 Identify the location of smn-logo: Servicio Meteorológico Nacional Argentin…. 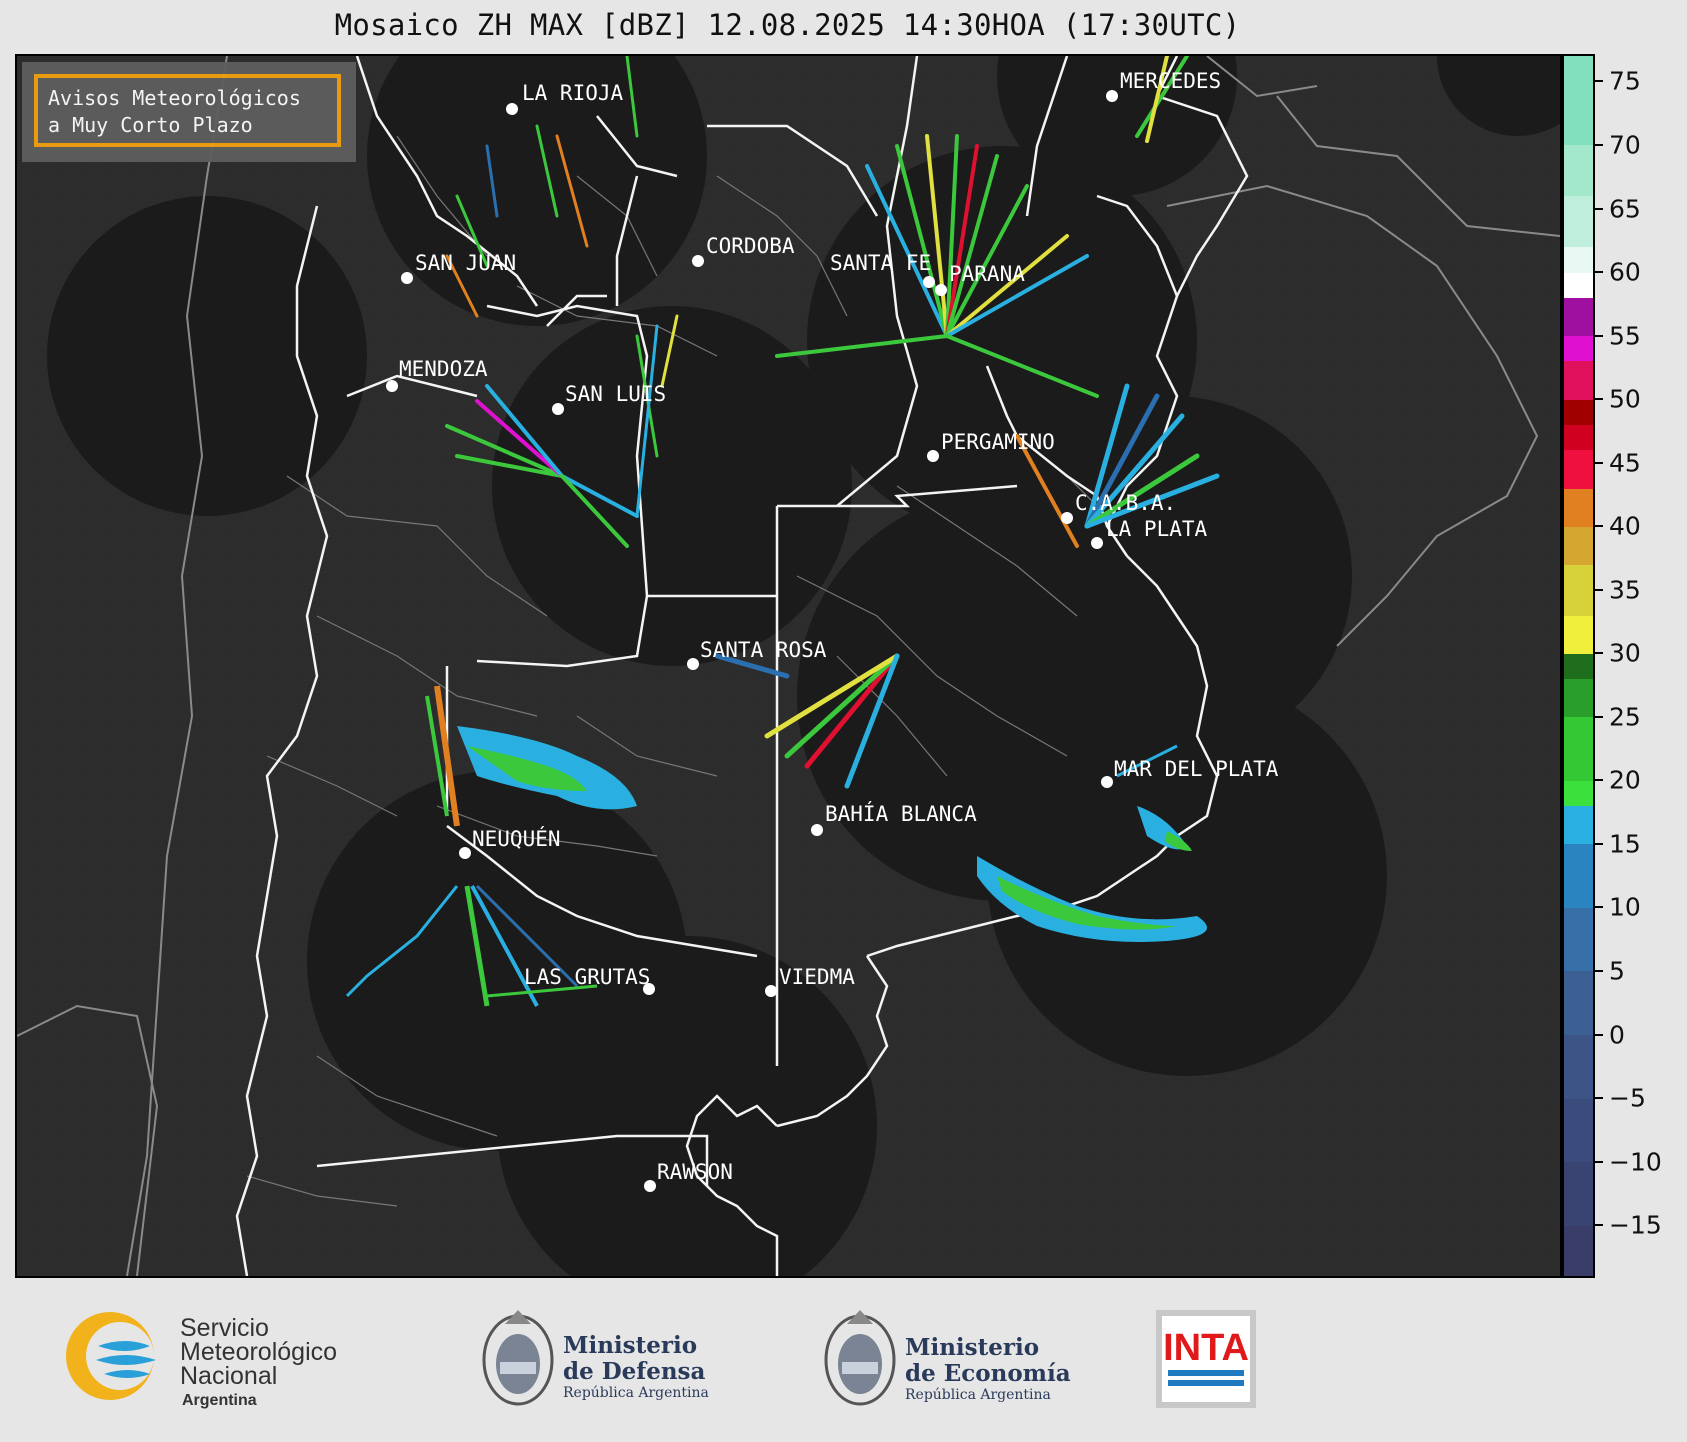
(201, 1360).